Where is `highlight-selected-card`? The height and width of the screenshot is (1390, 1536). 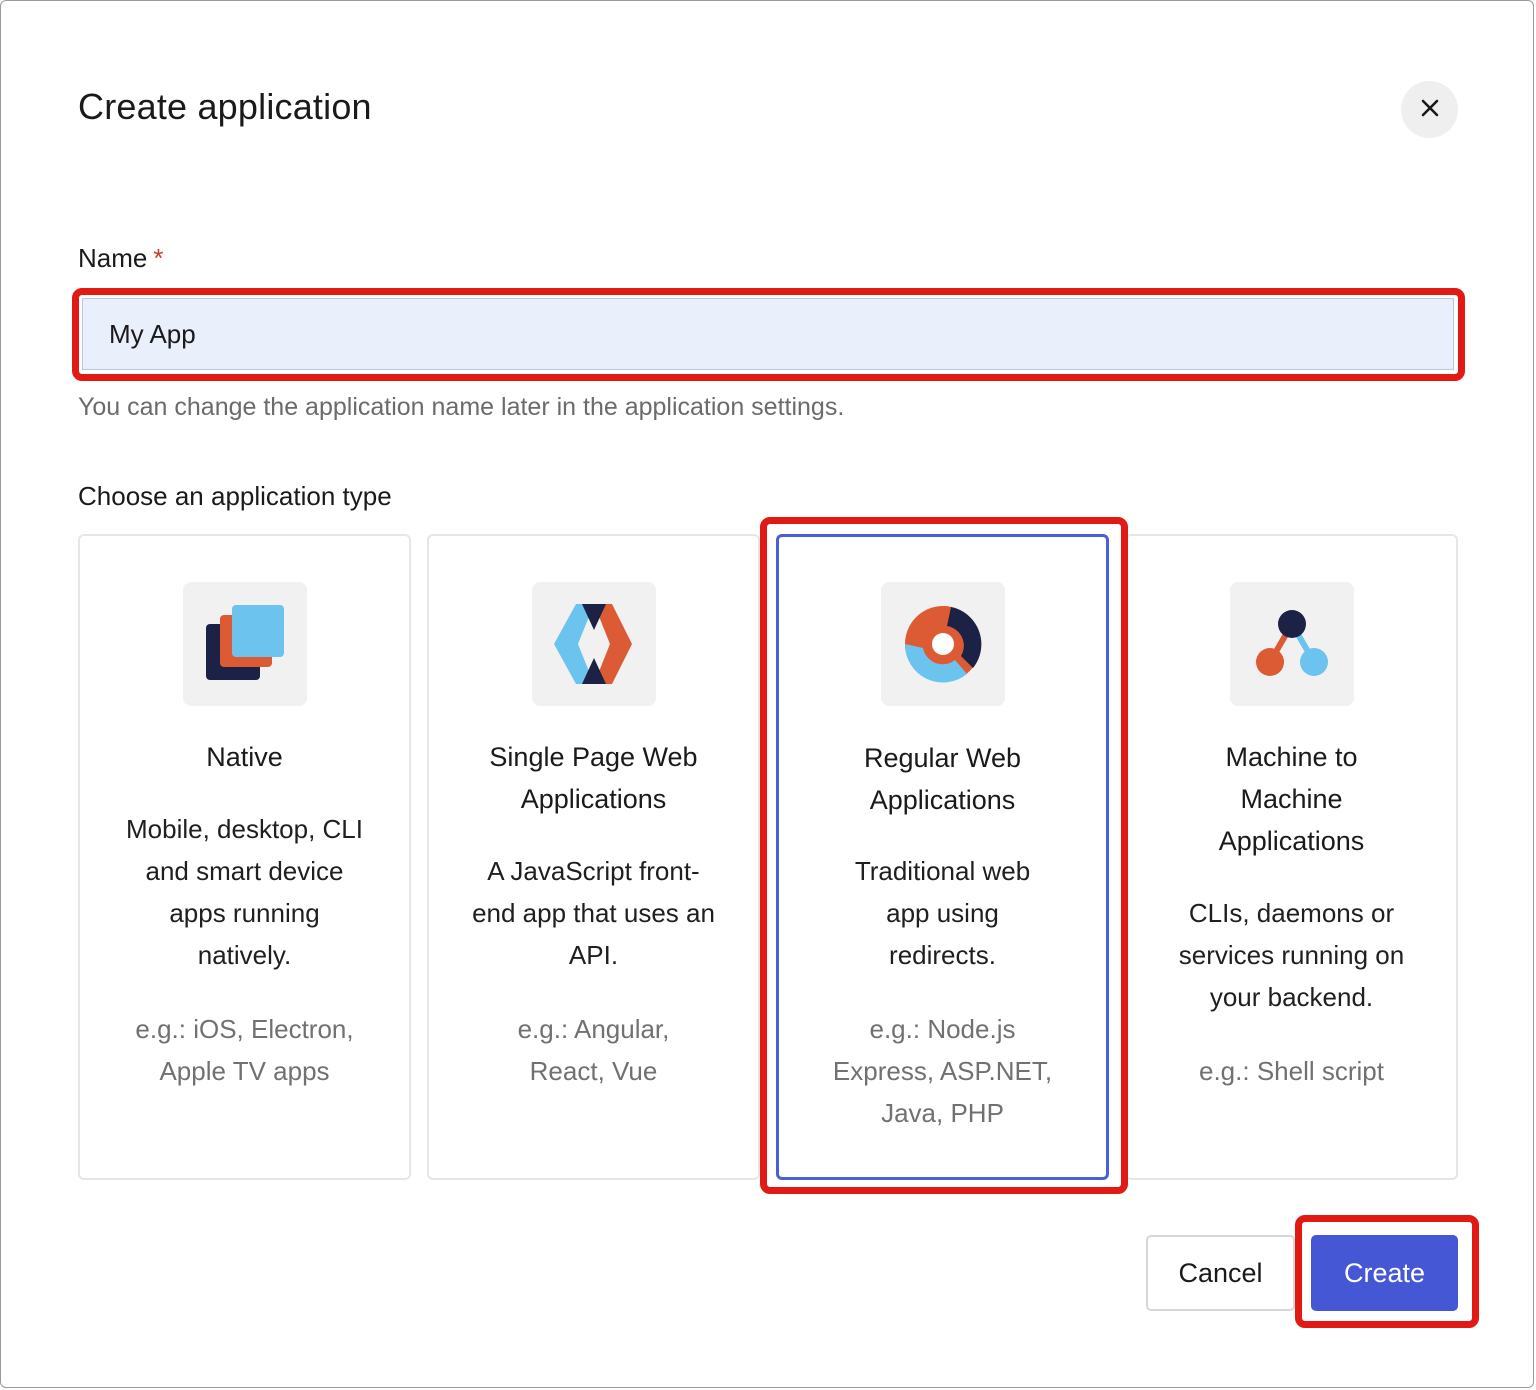 highlight-selected-card is located at coordinates (944, 855).